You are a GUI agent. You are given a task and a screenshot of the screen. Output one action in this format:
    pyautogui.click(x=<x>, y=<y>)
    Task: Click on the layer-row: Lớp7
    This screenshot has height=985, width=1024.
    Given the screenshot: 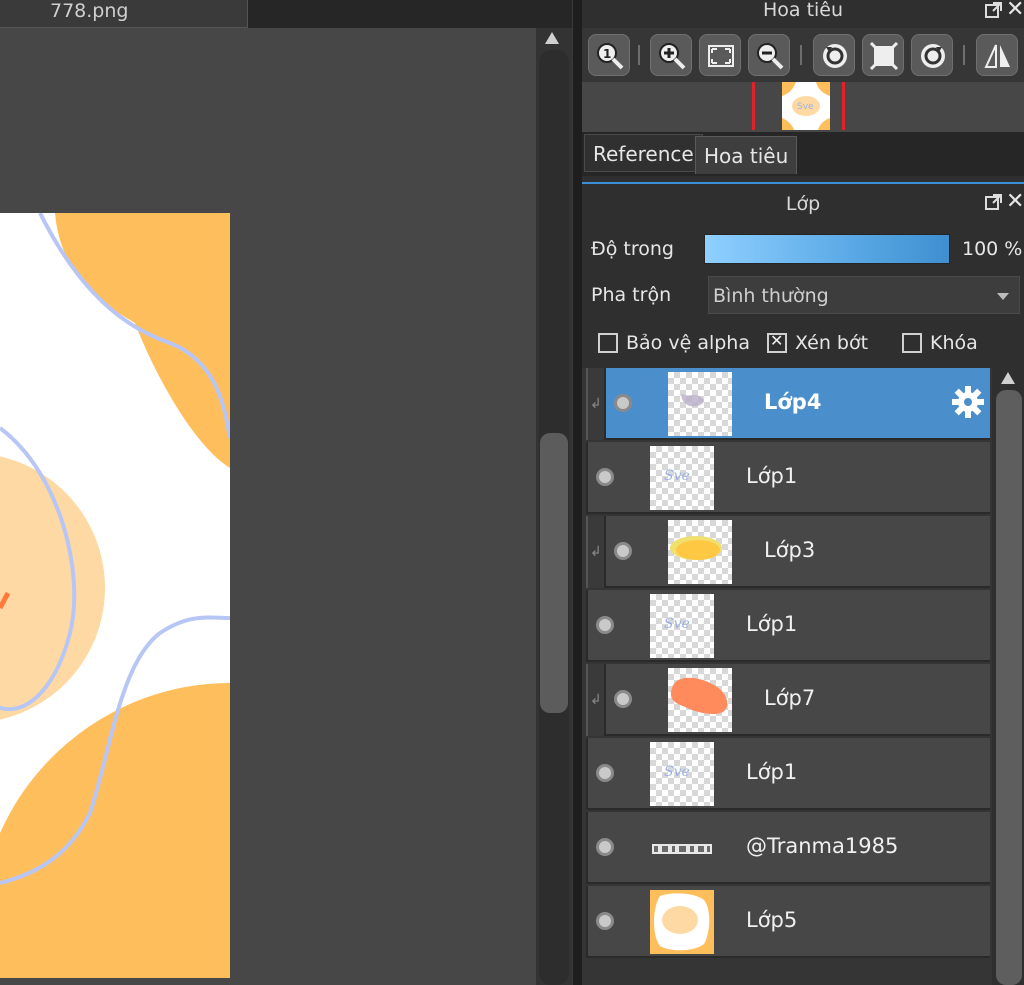 What is the action you would take?
    pyautogui.click(x=797, y=700)
    